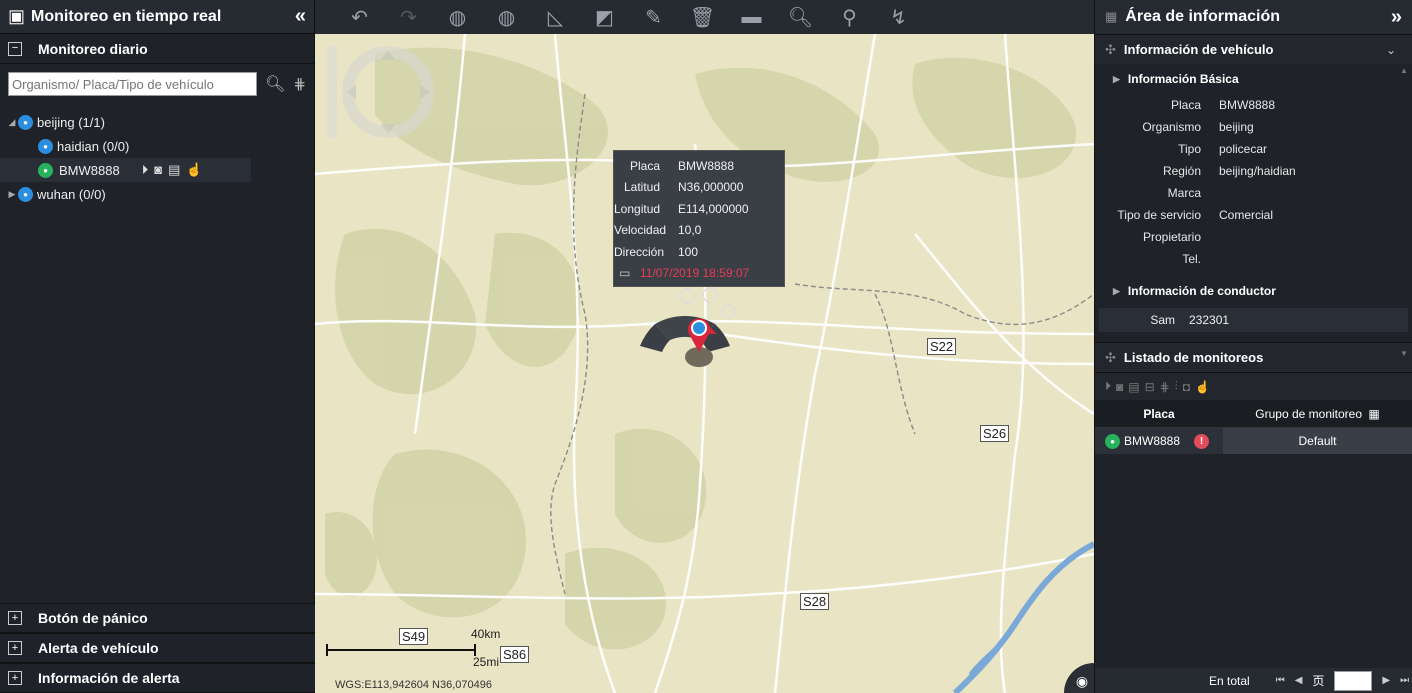  I want to click on pencil-icon: ✎, so click(653, 17).